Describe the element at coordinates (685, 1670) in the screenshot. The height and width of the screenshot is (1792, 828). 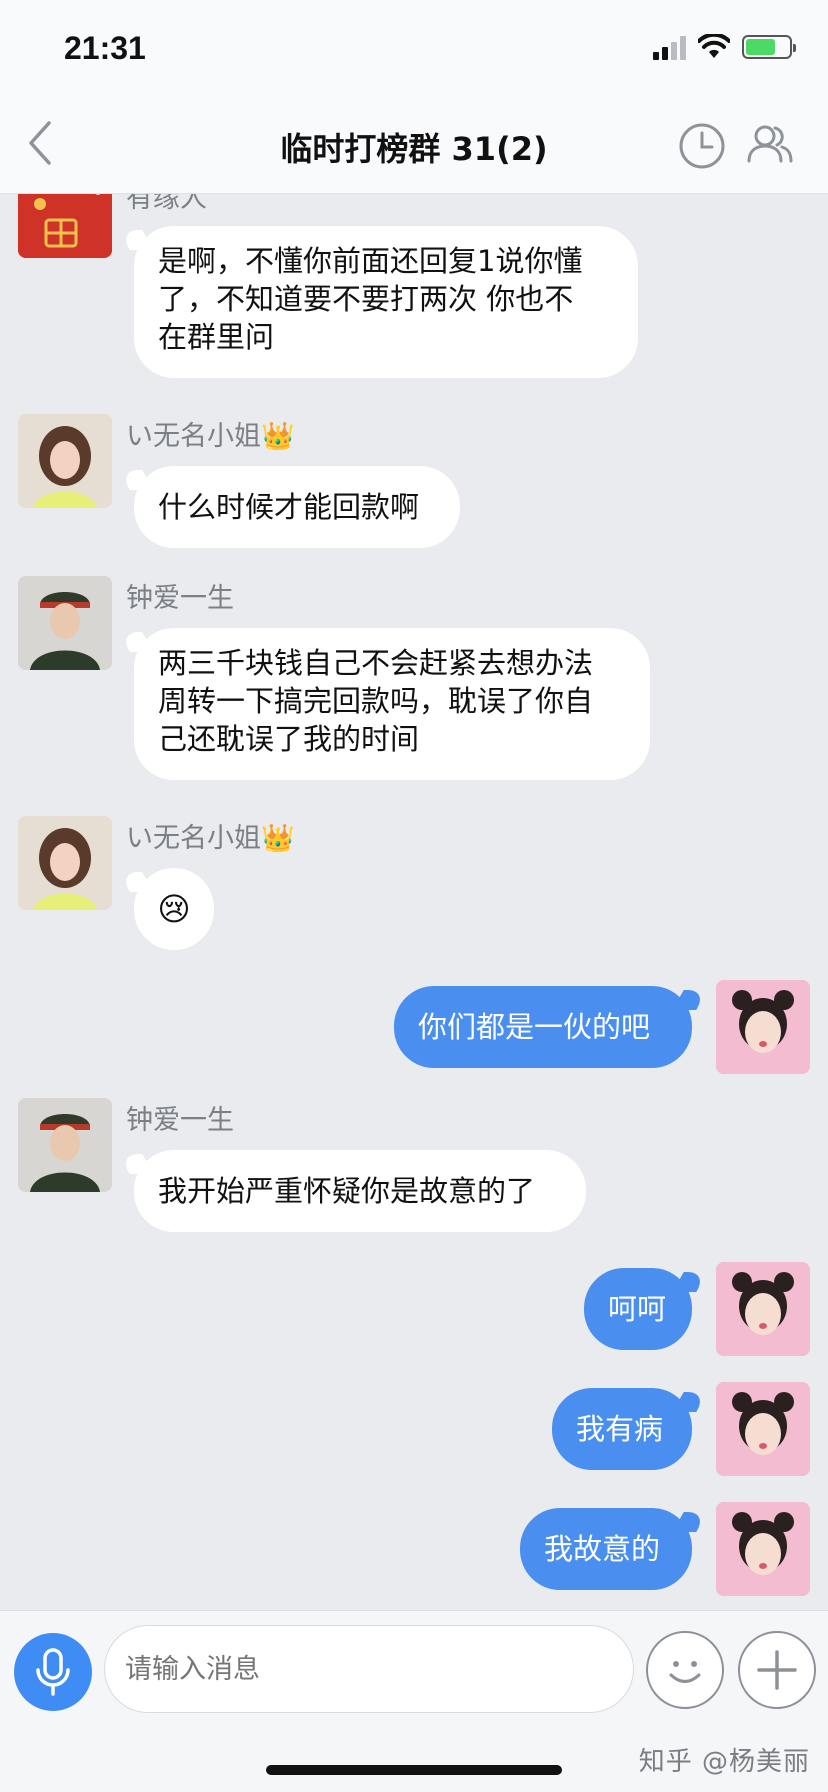
I see `emoji-icon` at that location.